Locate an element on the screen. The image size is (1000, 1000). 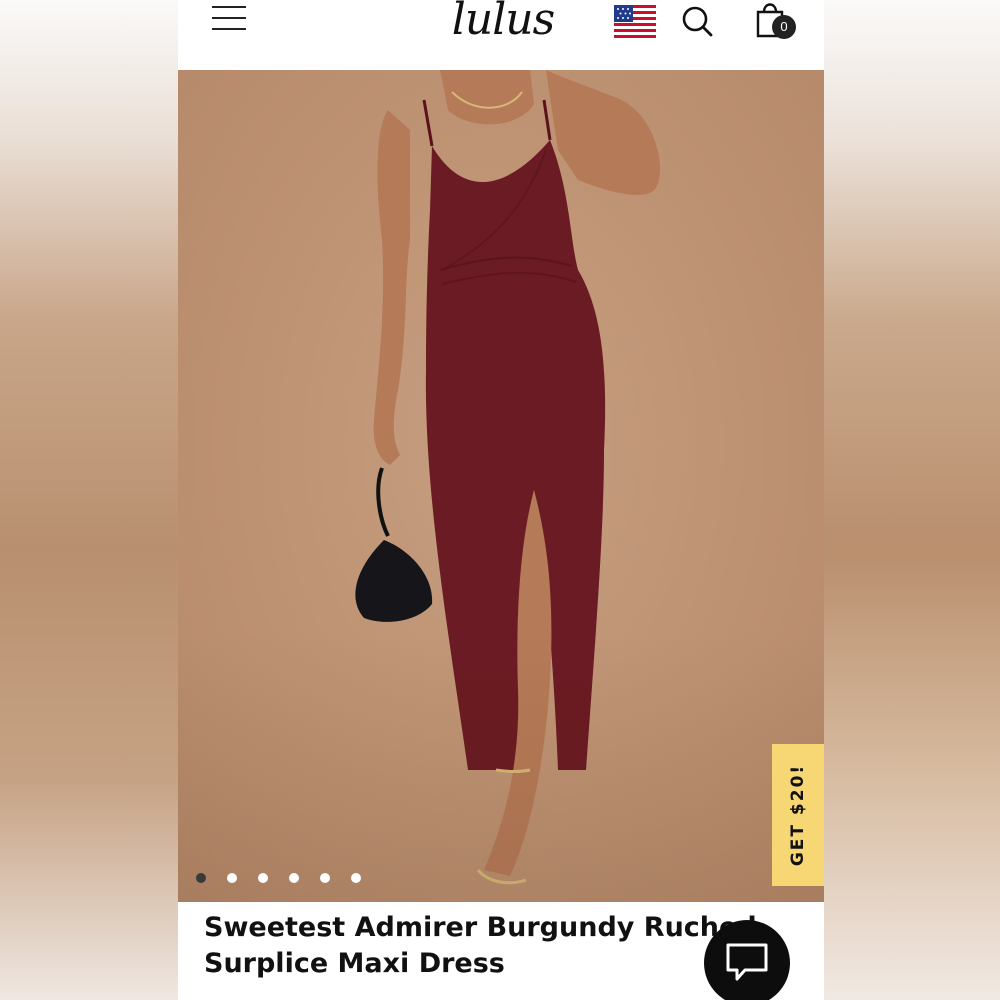
chat-bubble-icon is located at coordinates (747, 962).